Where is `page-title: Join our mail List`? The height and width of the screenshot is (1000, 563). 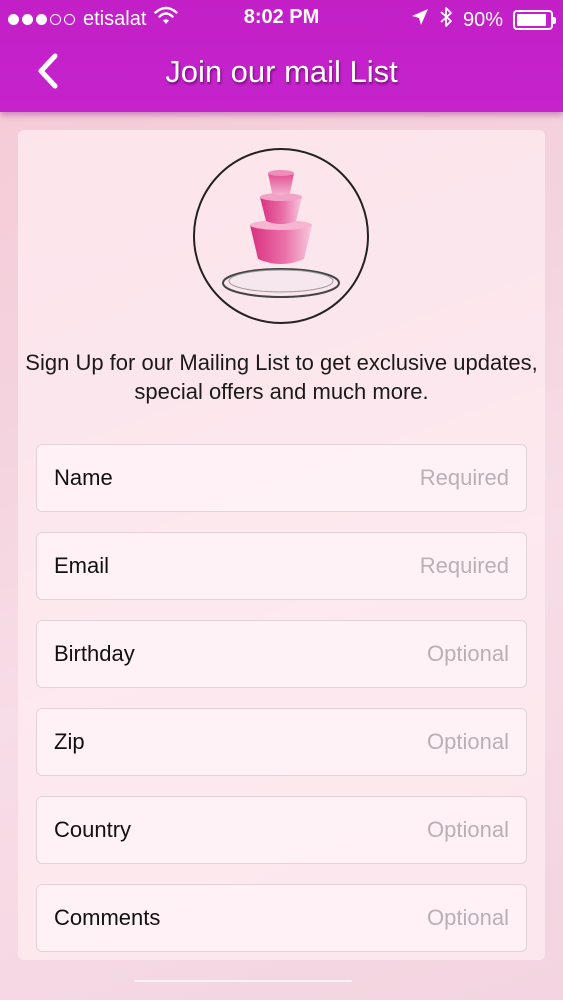 page-title: Join our mail List is located at coordinates (281, 71).